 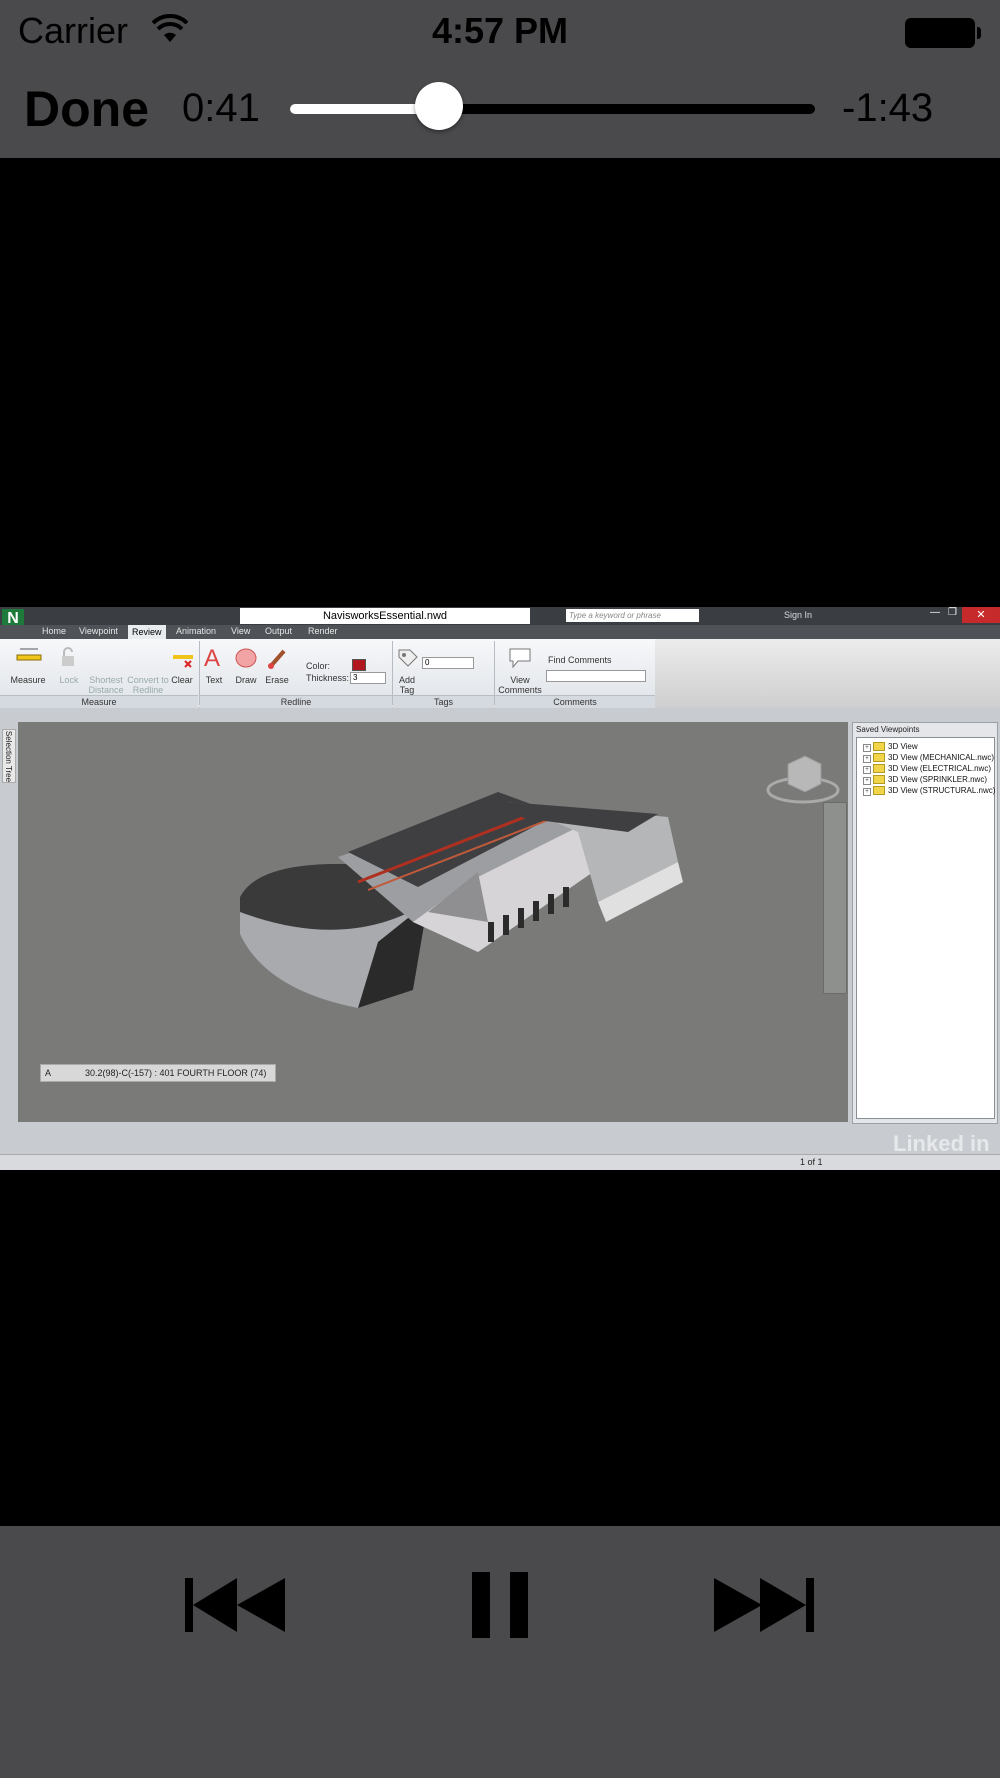 What do you see at coordinates (952, 612) in the screenshot?
I see `restore-icon: ❐` at bounding box center [952, 612].